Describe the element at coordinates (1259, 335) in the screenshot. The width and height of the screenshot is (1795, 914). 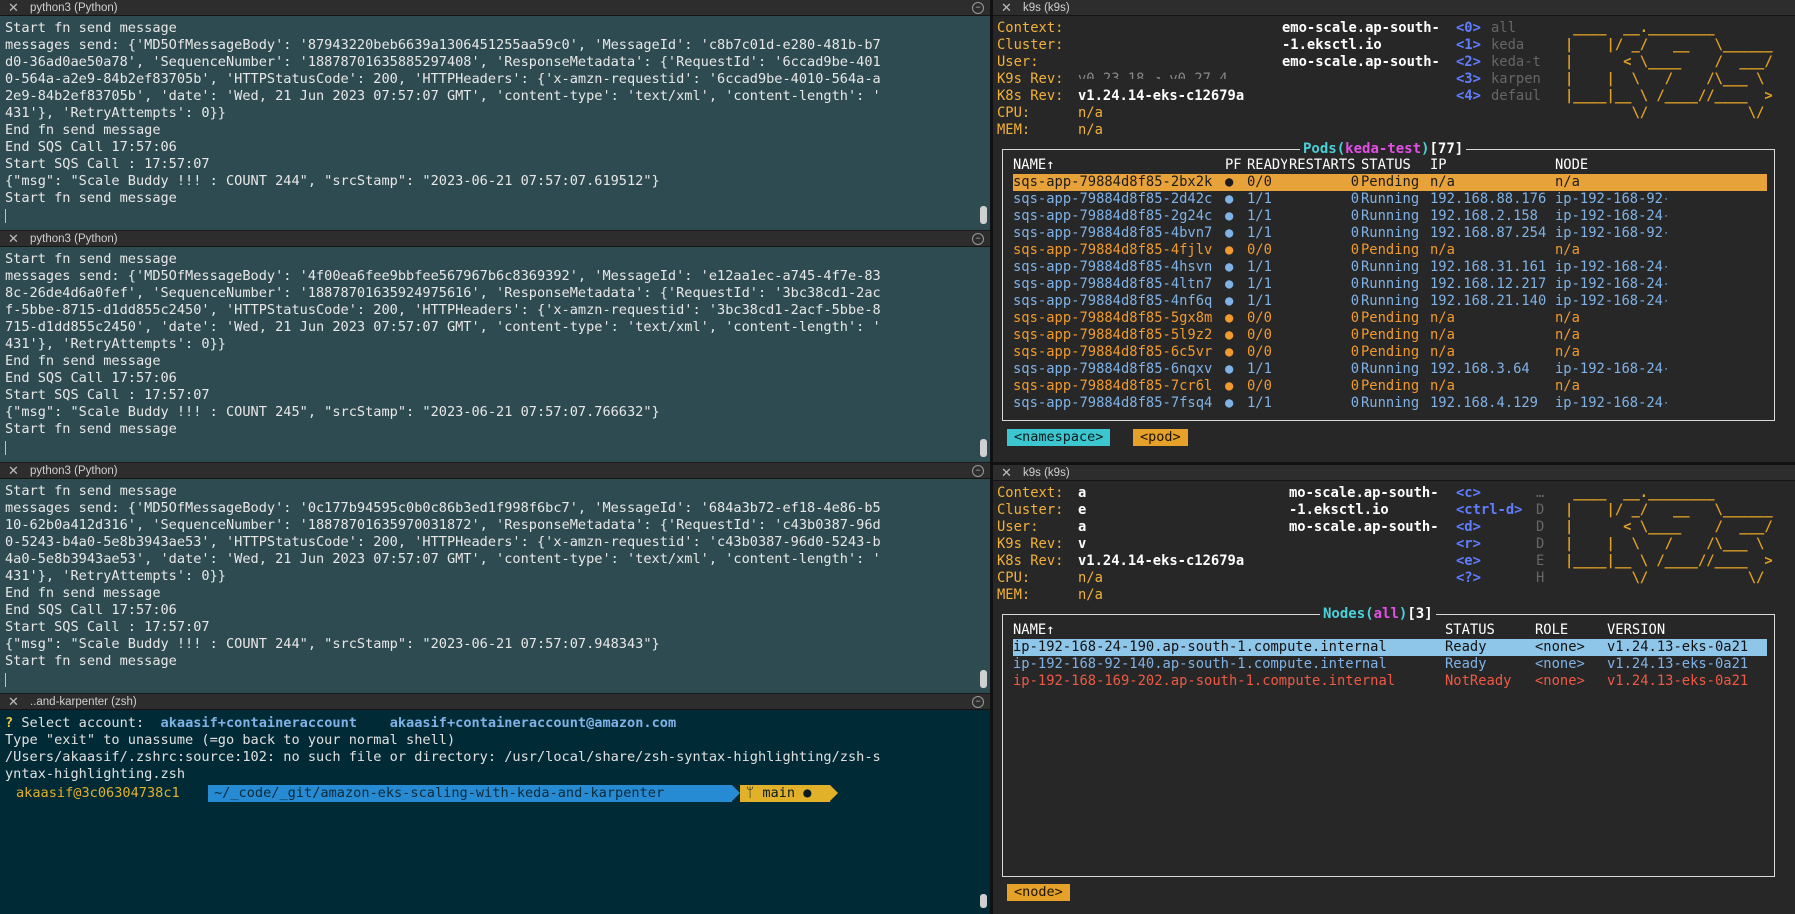
I see `table-cell: 0/0` at that location.